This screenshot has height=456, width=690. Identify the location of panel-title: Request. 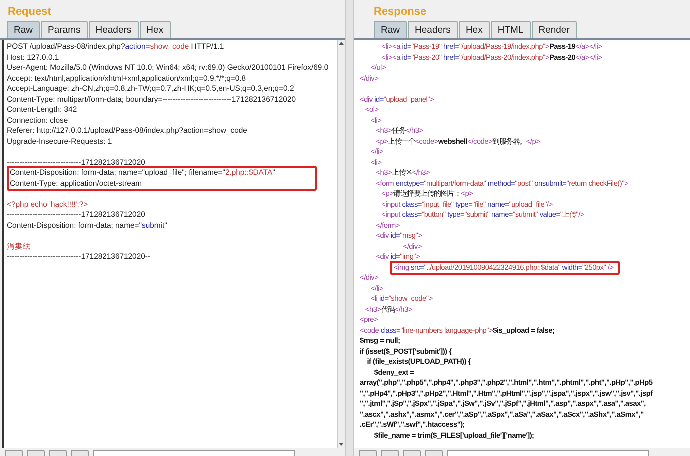
(29, 12).